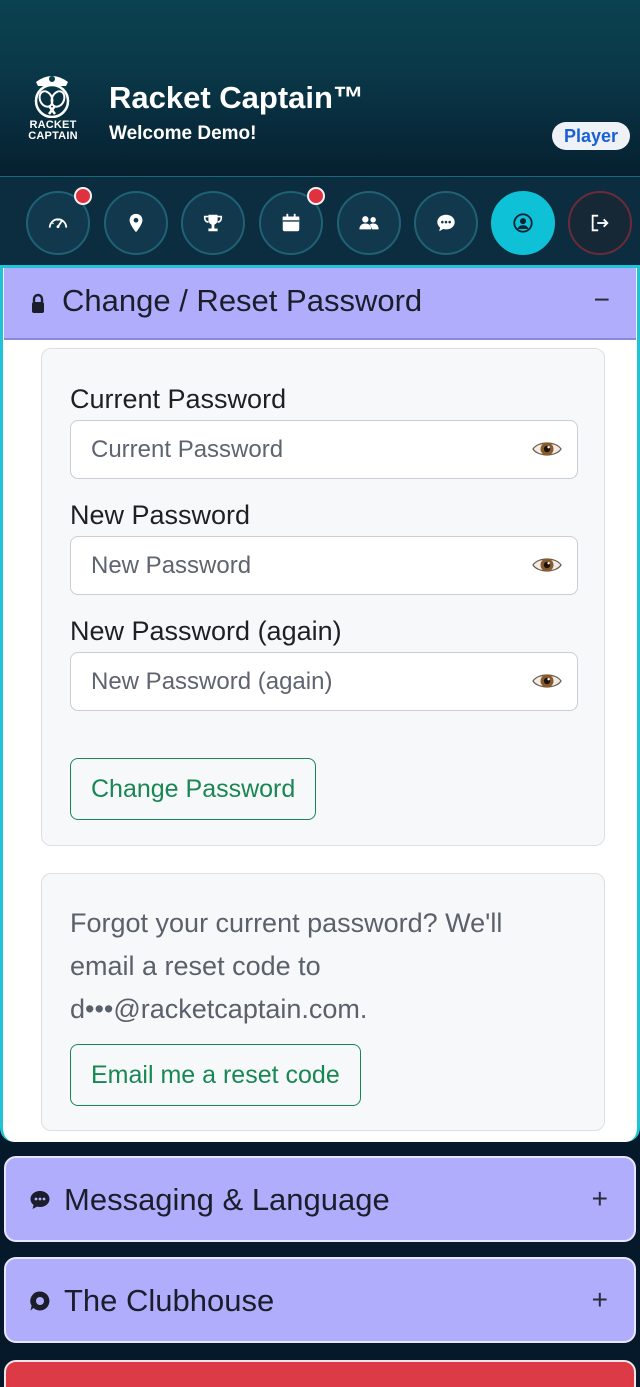  I want to click on lock-icon, so click(38, 304).